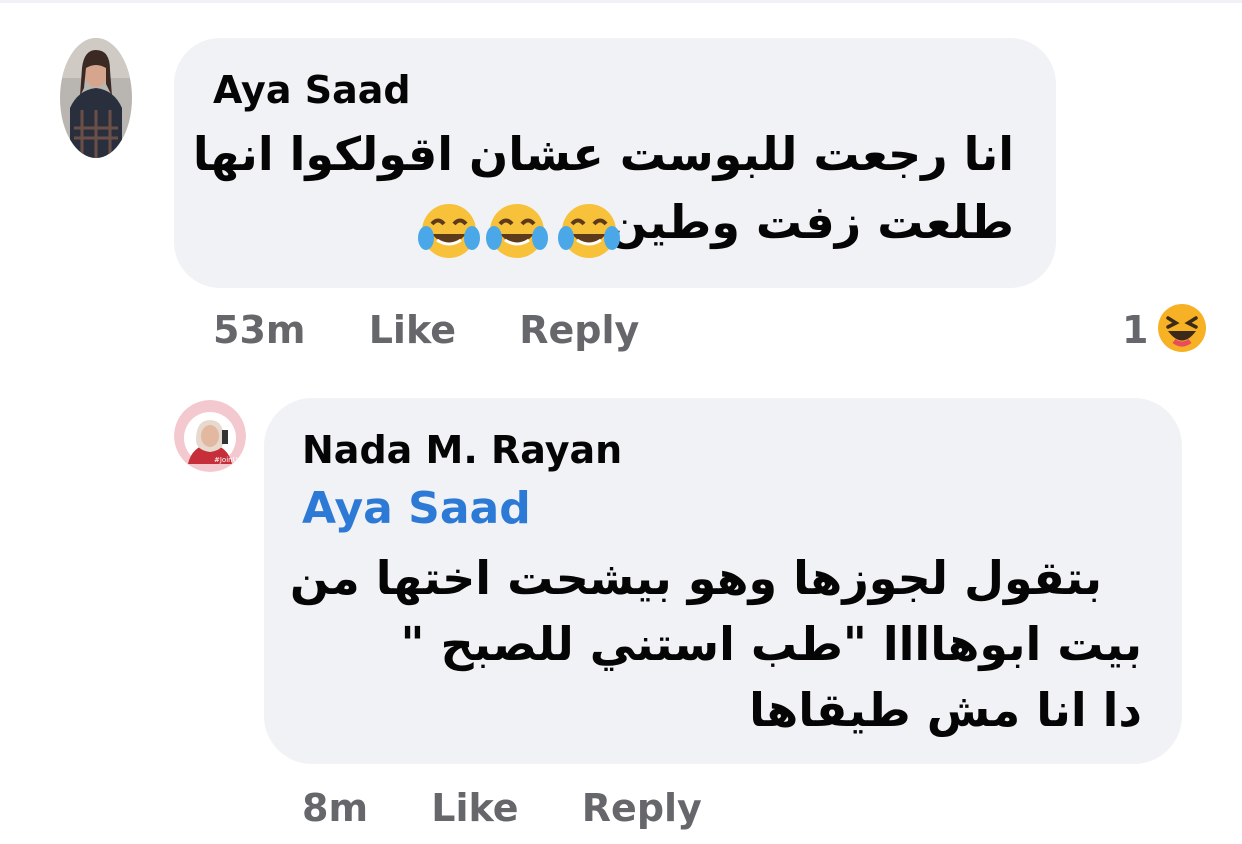 This screenshot has height=844, width=1242. Describe the element at coordinates (259, 330) in the screenshot. I see `comment-timestamp: 53m` at that location.